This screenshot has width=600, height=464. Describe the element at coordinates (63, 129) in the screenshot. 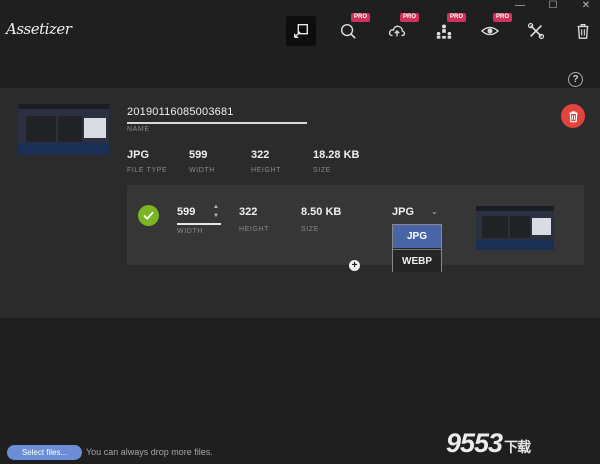

I see `source-thumbnail` at that location.